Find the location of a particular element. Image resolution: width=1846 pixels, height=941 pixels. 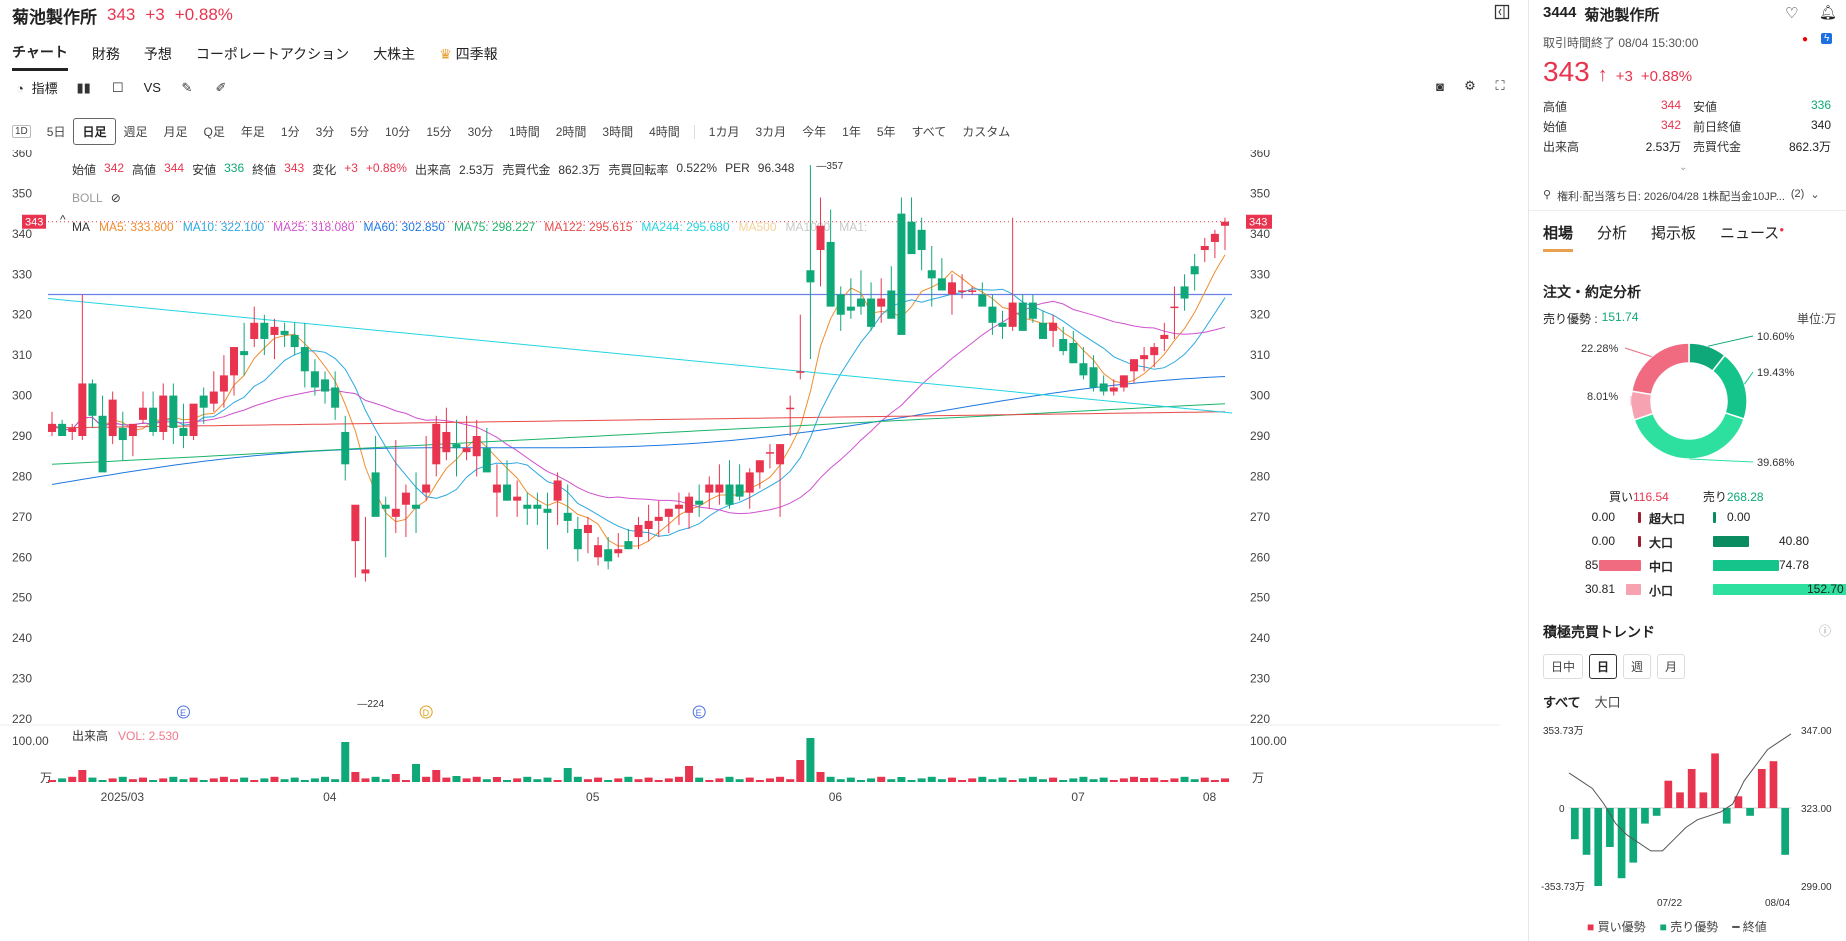

timeframe-6: 1分 is located at coordinates (290, 131).